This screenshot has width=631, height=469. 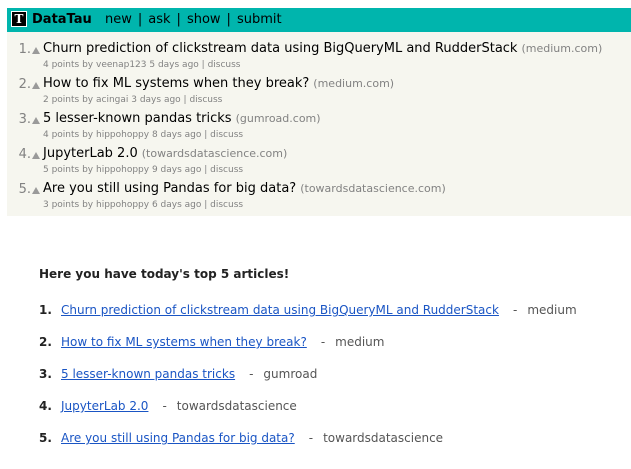 I want to click on article-number: 3., so click(x=45, y=374).